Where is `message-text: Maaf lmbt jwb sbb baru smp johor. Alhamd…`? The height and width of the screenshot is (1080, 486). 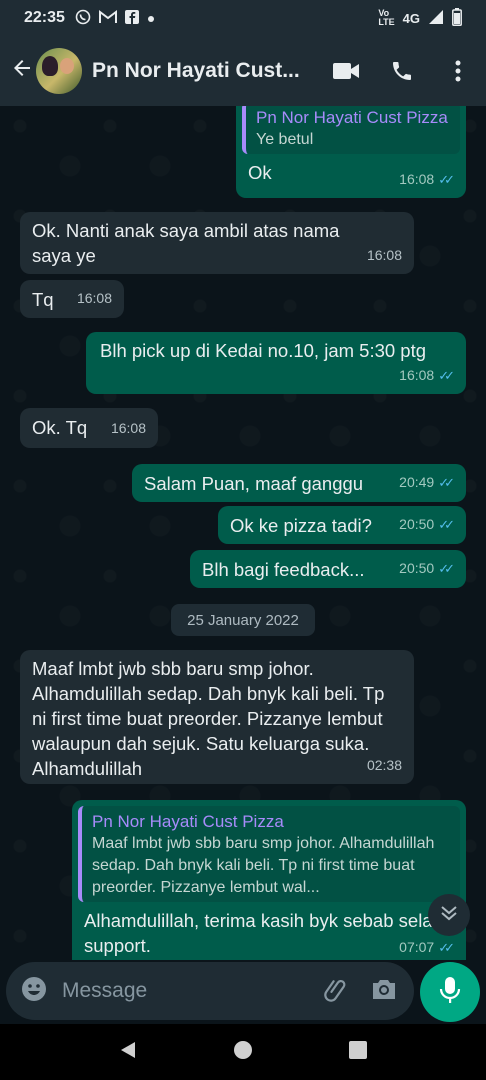 message-text: Maaf lmbt jwb sbb baru smp johor. Alhamd… is located at coordinates (208, 718).